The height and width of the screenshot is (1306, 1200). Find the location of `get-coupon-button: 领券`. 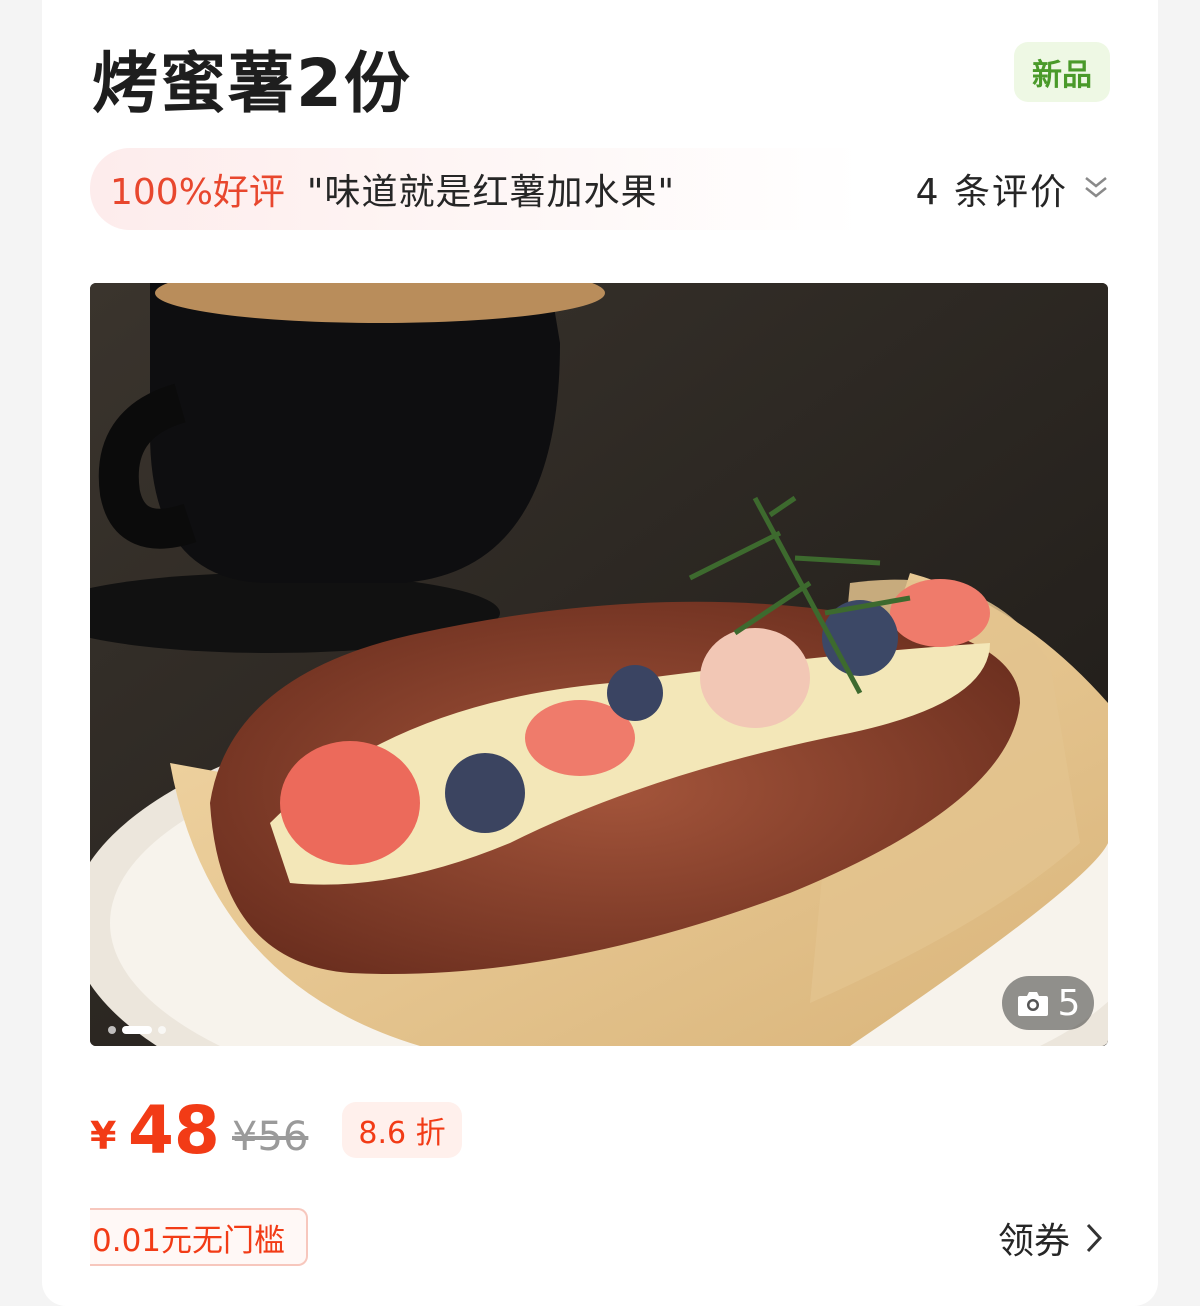

get-coupon-button: 领券 is located at coordinates (1051, 1238).